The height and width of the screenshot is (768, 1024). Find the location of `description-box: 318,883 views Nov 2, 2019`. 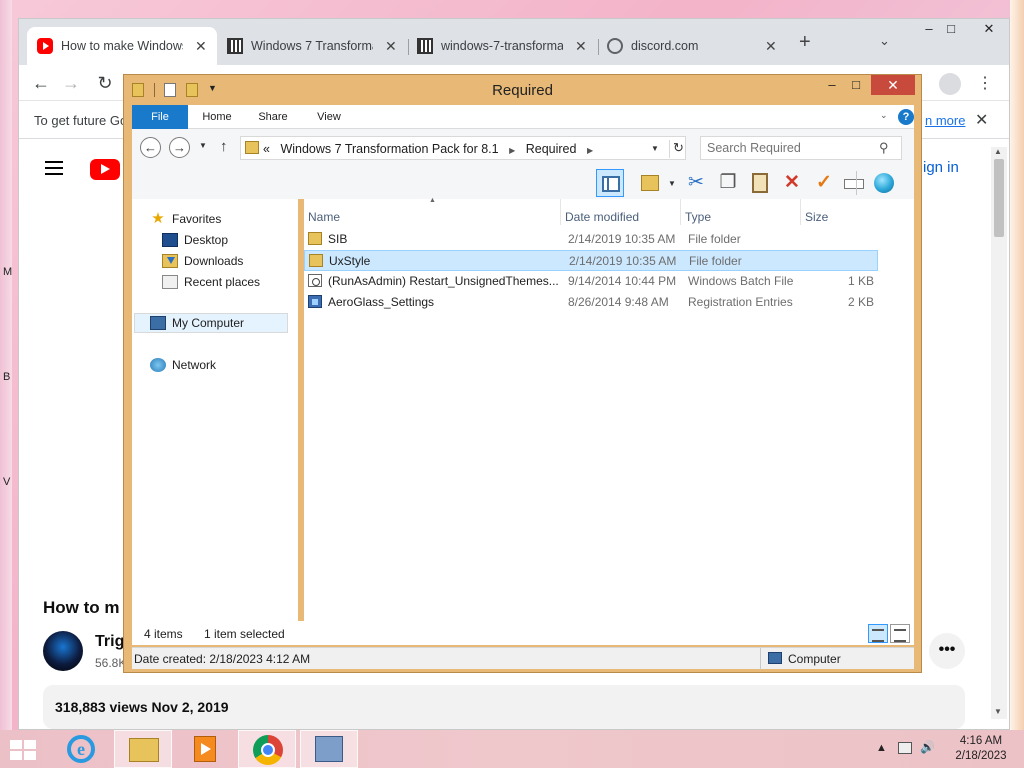

description-box: 318,883 views Nov 2, 2019 is located at coordinates (504, 707).